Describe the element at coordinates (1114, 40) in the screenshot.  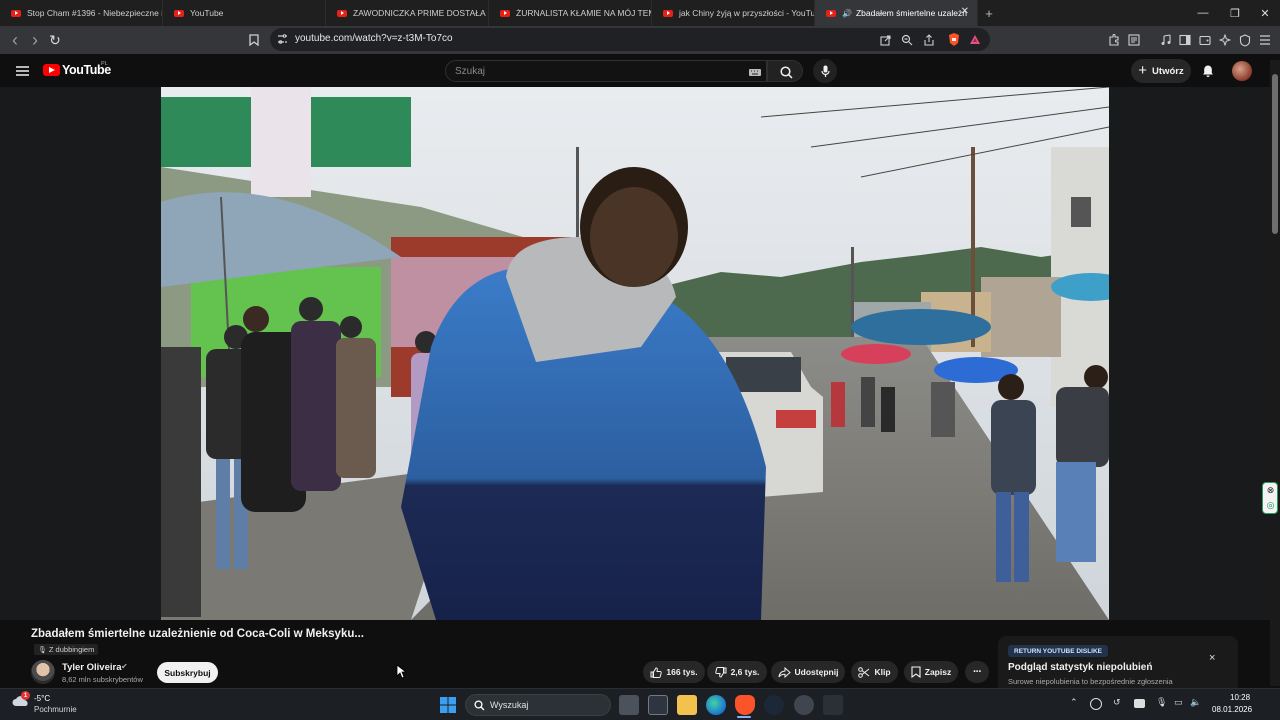
I see `extensions-icon` at that location.